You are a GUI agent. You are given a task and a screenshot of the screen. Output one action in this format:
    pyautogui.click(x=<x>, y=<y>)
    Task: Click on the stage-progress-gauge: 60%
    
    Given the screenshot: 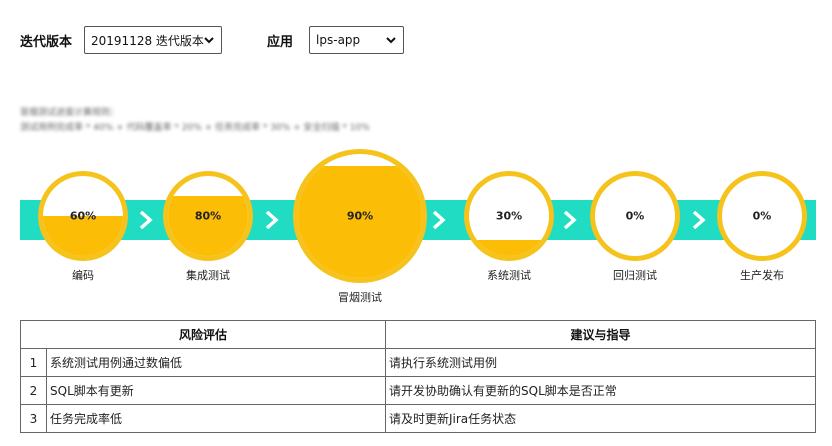 What is the action you would take?
    pyautogui.click(x=83, y=216)
    